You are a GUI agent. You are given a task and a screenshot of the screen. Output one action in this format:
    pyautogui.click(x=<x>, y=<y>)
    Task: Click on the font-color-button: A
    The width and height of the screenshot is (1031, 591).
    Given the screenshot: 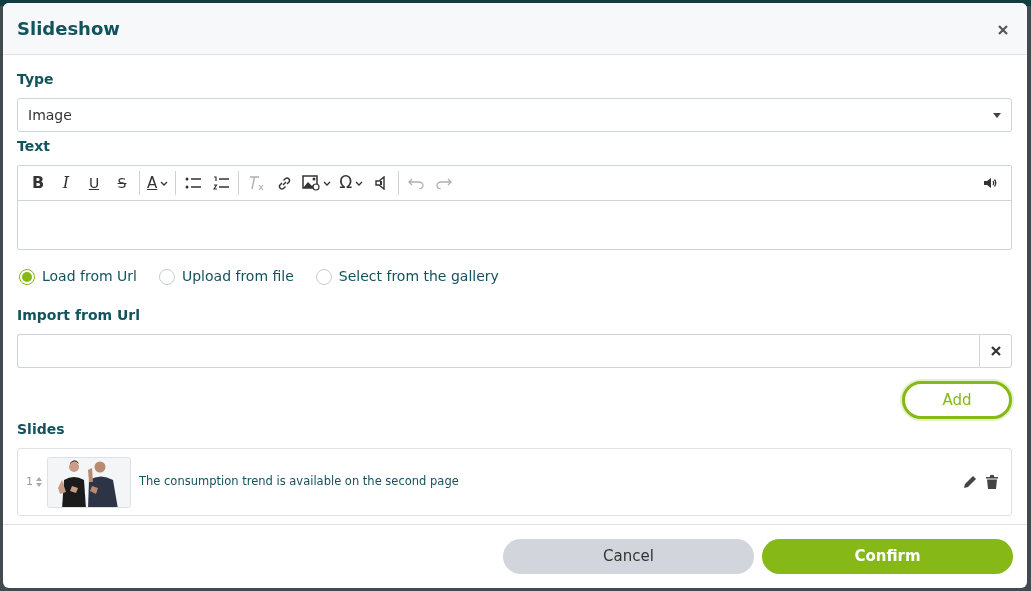 What is the action you would take?
    pyautogui.click(x=158, y=183)
    